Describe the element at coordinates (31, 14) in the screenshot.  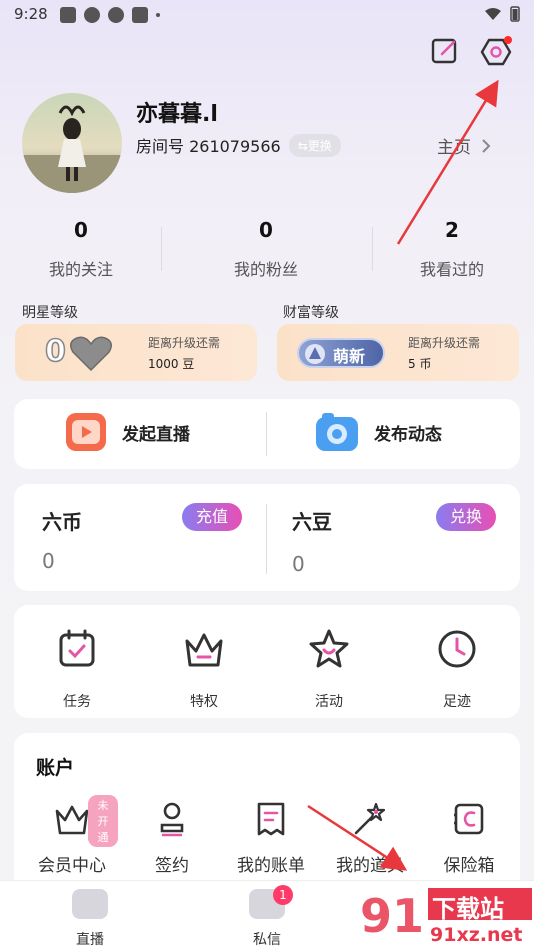
I see `status-time: 9:28` at that location.